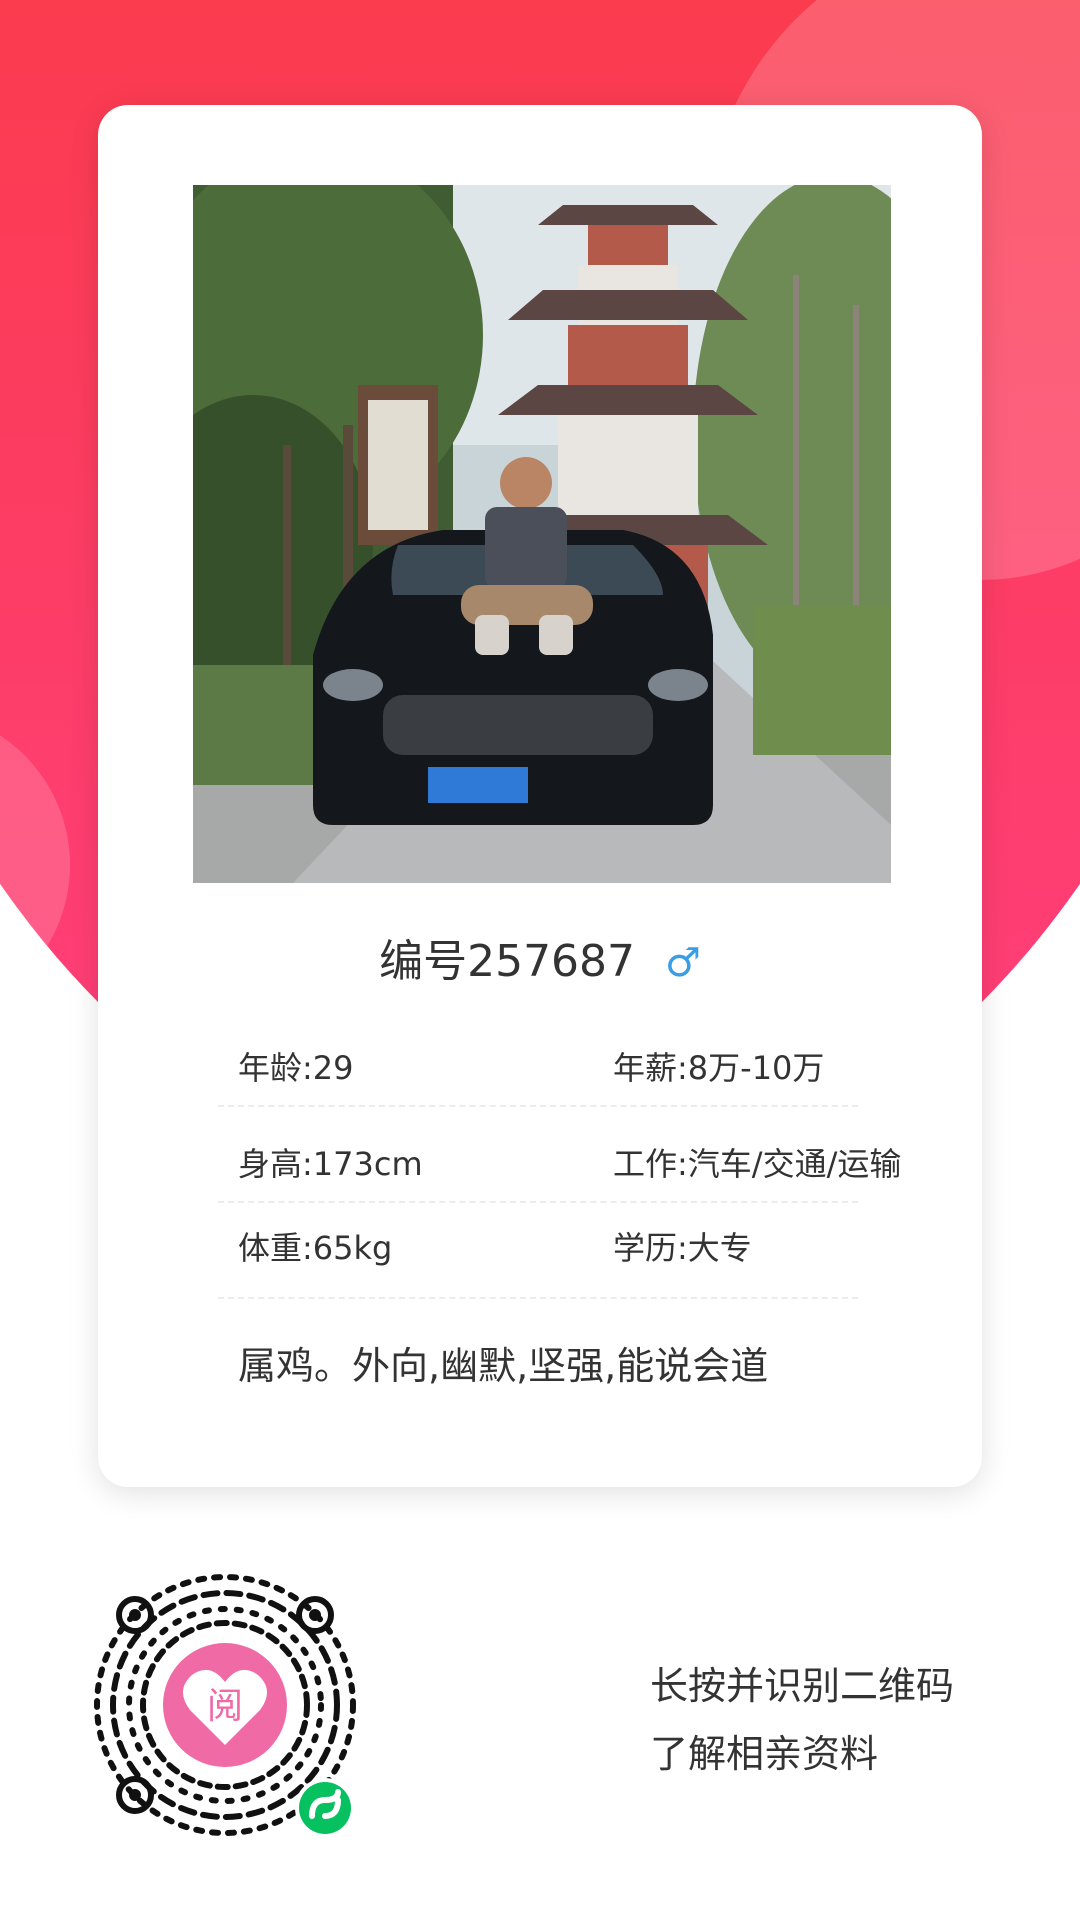 The height and width of the screenshot is (1920, 1080). Describe the element at coordinates (330, 1164) in the screenshot. I see `height-field: 身高:173cm` at that location.